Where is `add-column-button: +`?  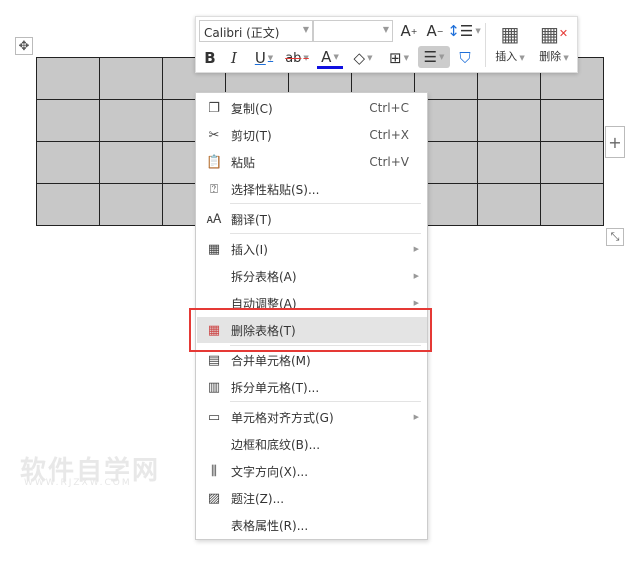
add-column-button: + is located at coordinates (615, 142).